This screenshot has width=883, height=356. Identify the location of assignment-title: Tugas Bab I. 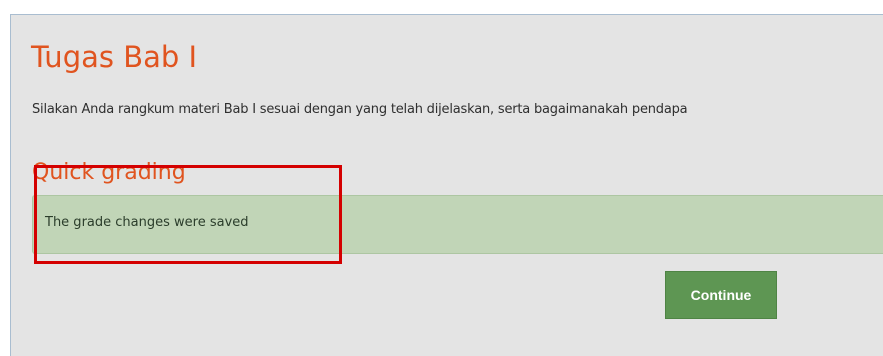
(114, 57).